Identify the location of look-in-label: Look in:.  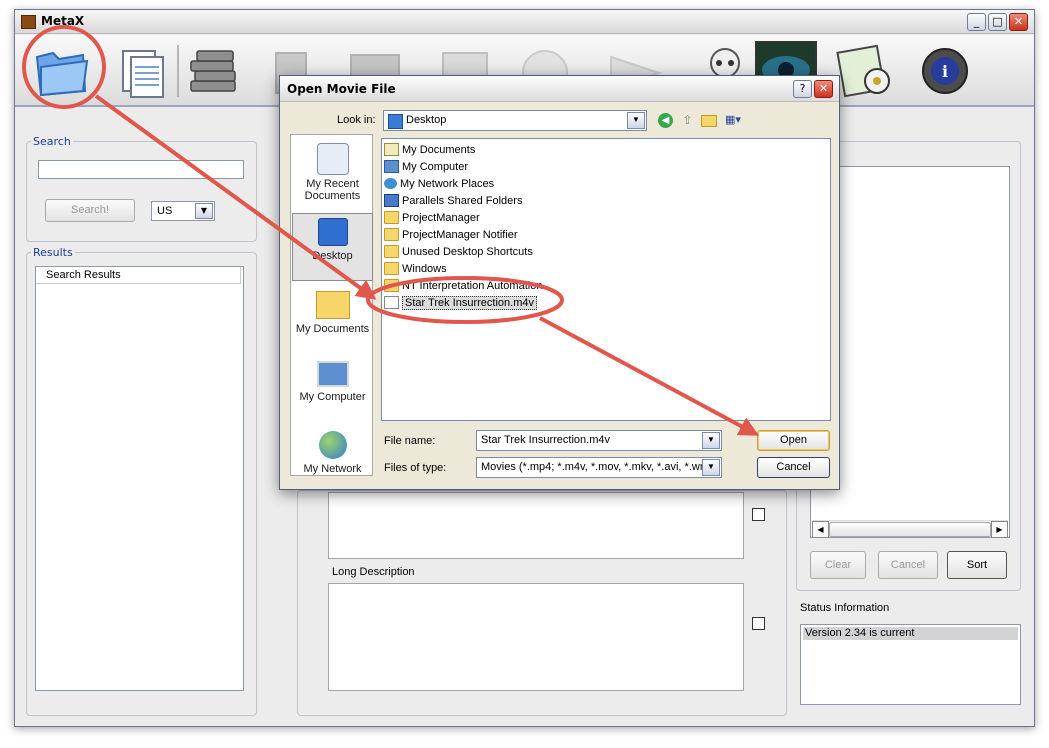
(356, 120).